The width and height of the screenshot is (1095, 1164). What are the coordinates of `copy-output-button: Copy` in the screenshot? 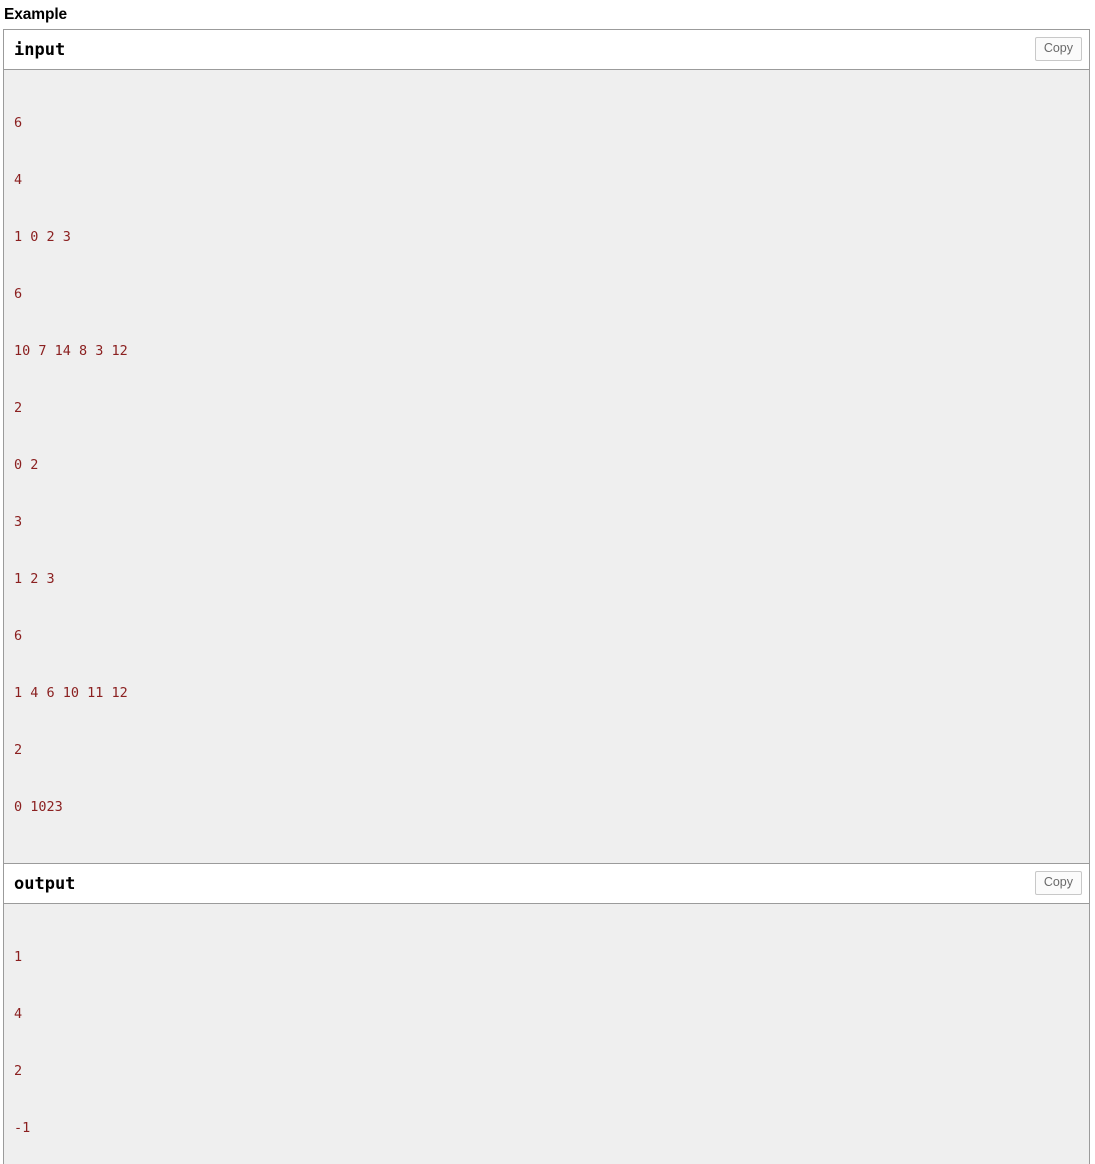 It's located at (1058, 883).